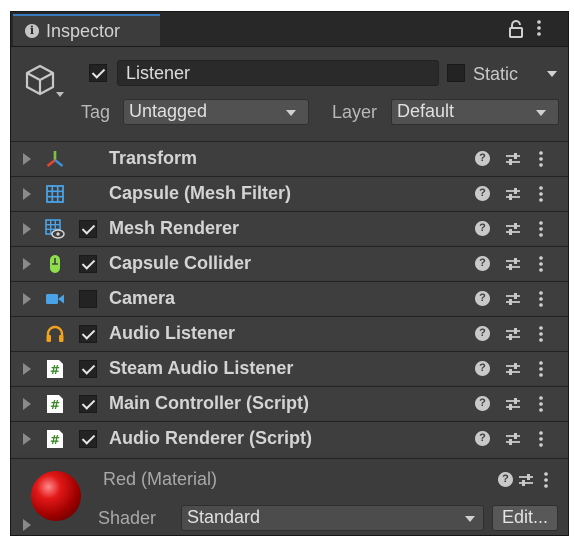 The height and width of the screenshot is (543, 574). Describe the element at coordinates (172, 333) in the screenshot. I see `component-label: Audio Listener` at that location.